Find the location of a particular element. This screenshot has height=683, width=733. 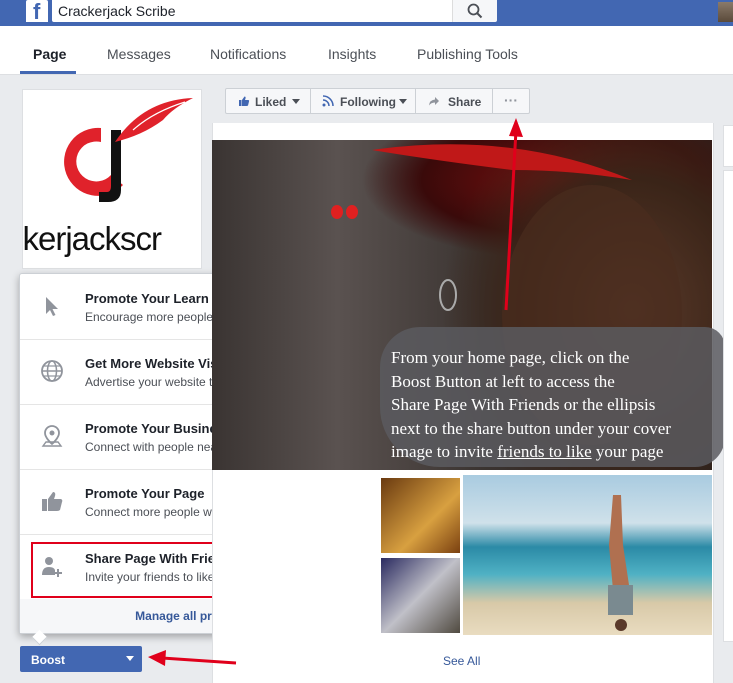

search-box is located at coordinates (252, 11).